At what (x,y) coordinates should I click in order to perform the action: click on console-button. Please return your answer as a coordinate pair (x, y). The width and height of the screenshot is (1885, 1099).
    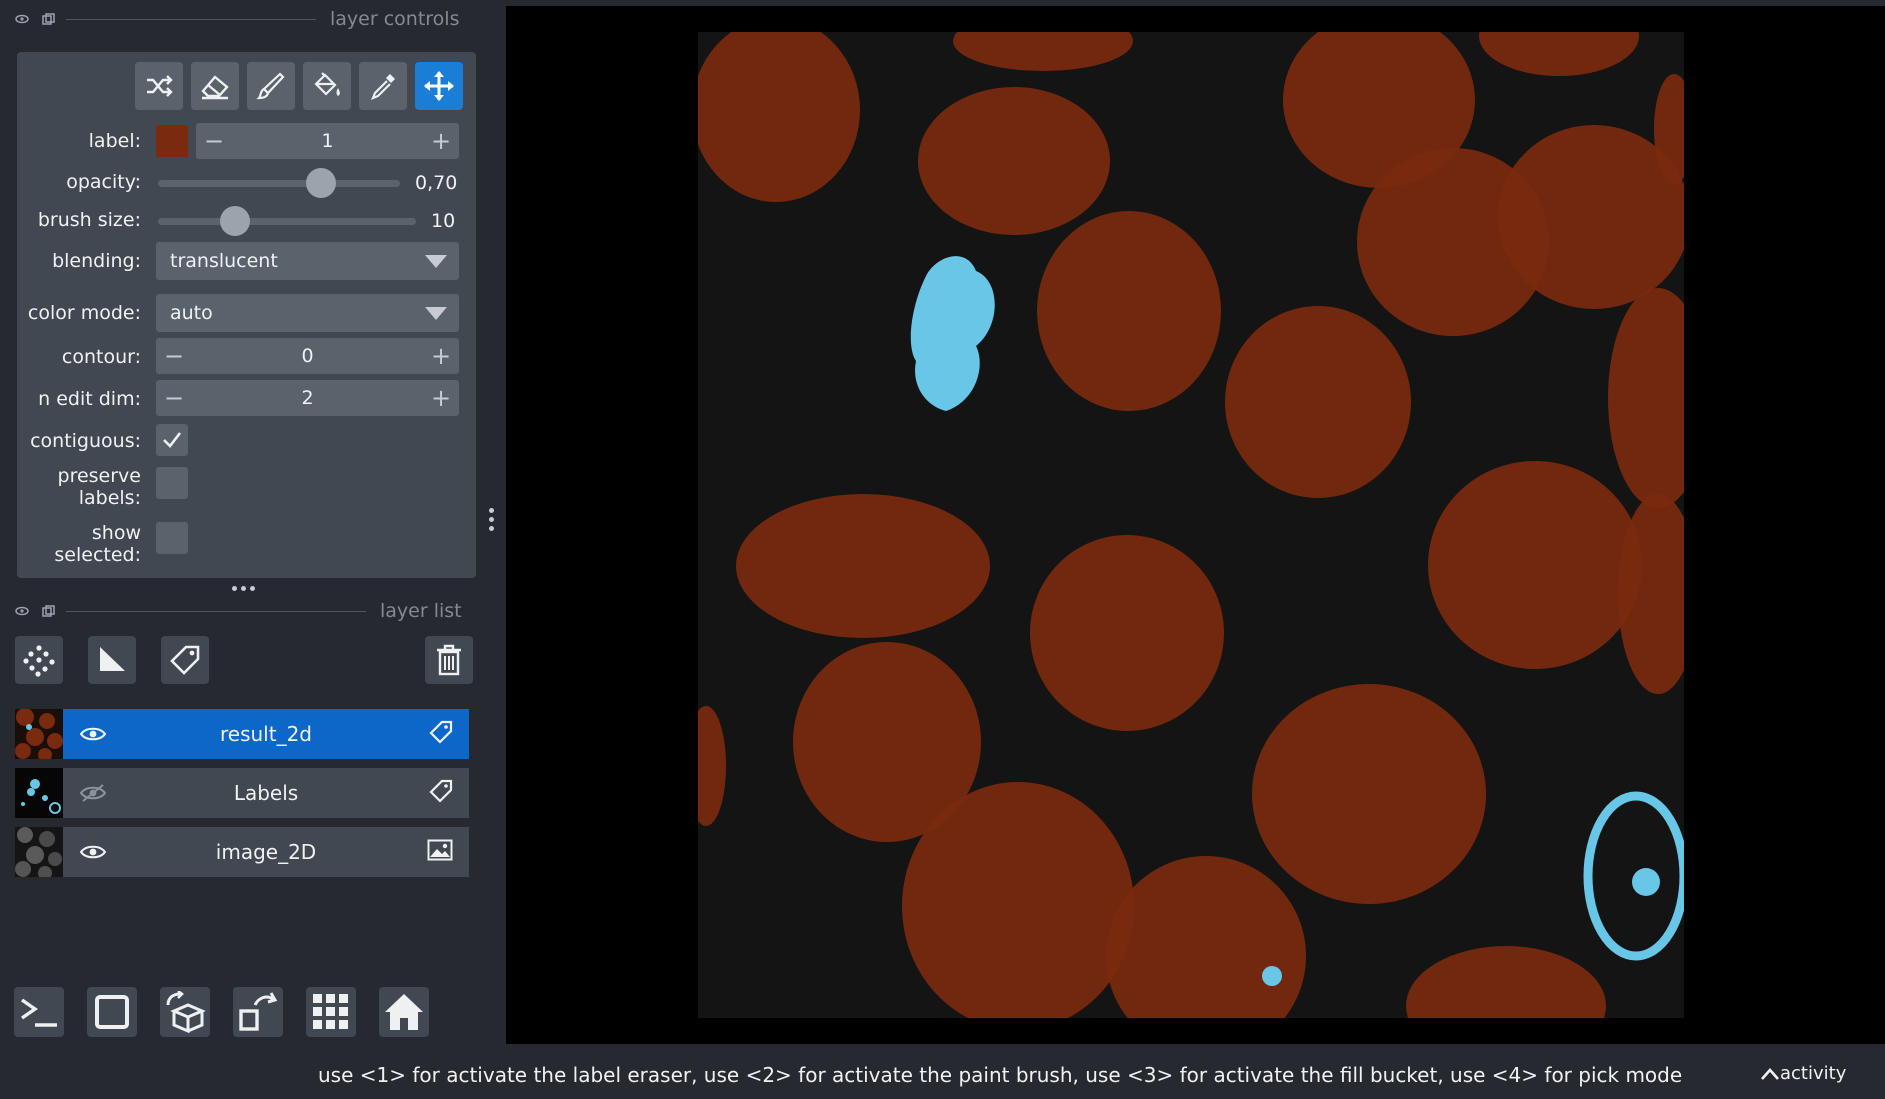
    Looking at the image, I should click on (39, 1012).